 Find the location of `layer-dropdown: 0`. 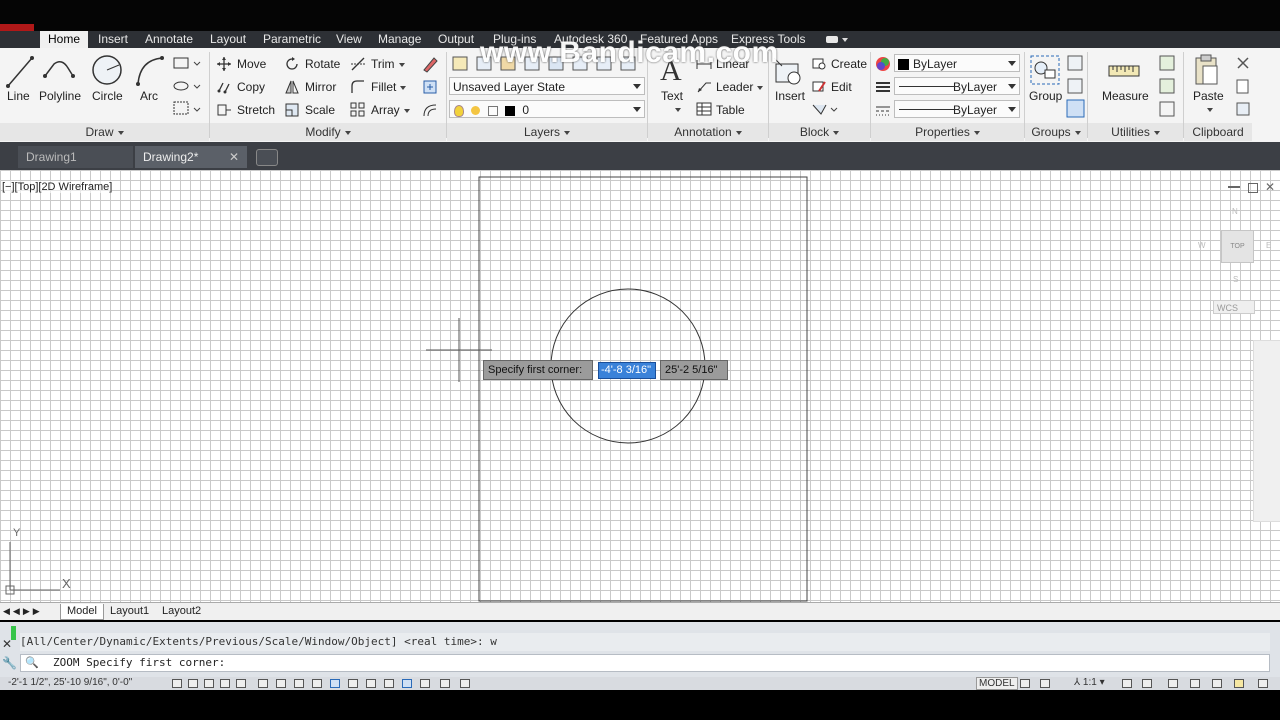

layer-dropdown: 0 is located at coordinates (547, 109).